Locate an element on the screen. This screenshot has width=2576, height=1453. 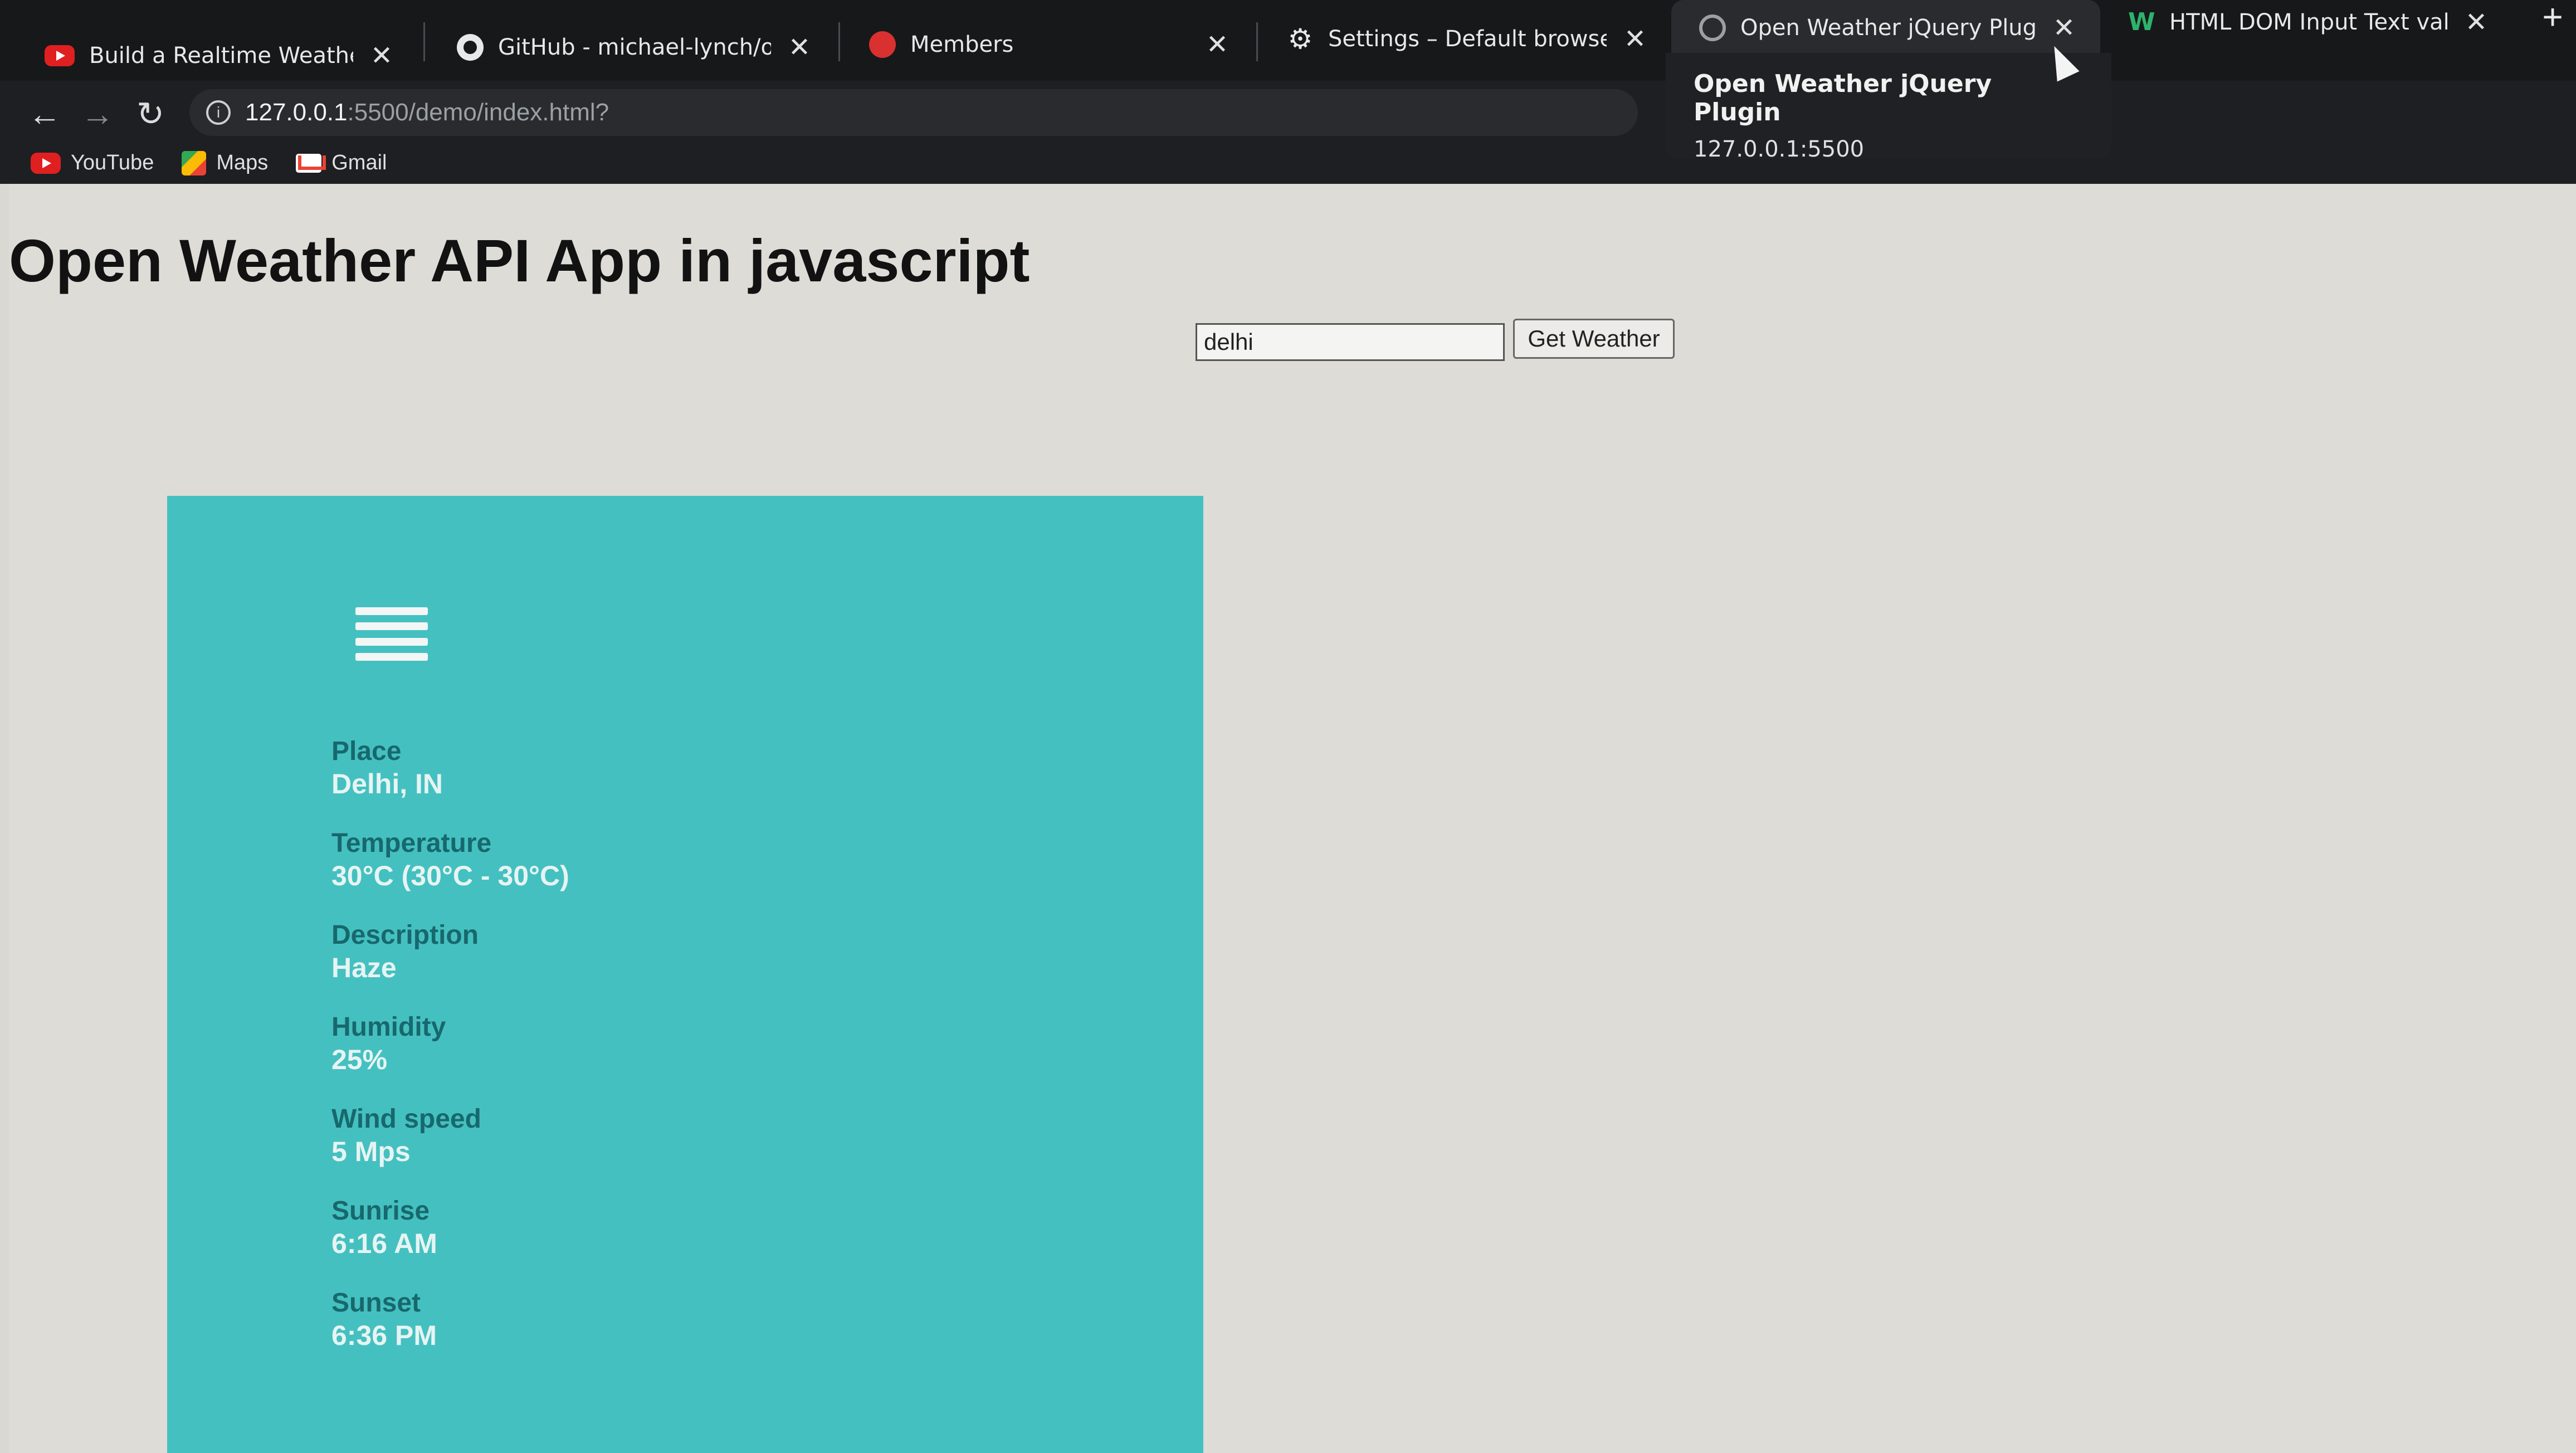
field-value: Delhi, IN is located at coordinates (387, 783).